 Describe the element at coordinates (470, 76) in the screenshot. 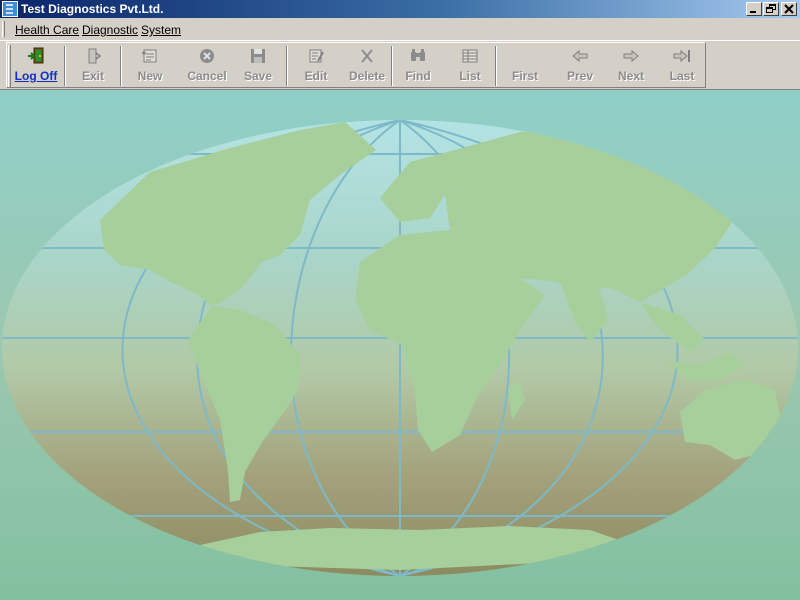

I see `list-label: List` at that location.